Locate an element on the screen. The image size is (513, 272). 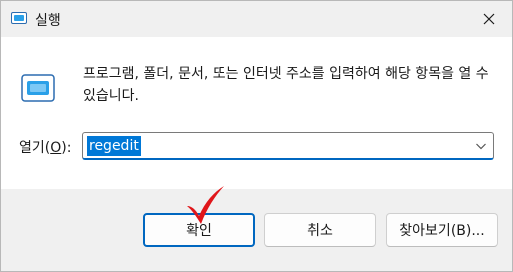
close-button is located at coordinates (489, 19).